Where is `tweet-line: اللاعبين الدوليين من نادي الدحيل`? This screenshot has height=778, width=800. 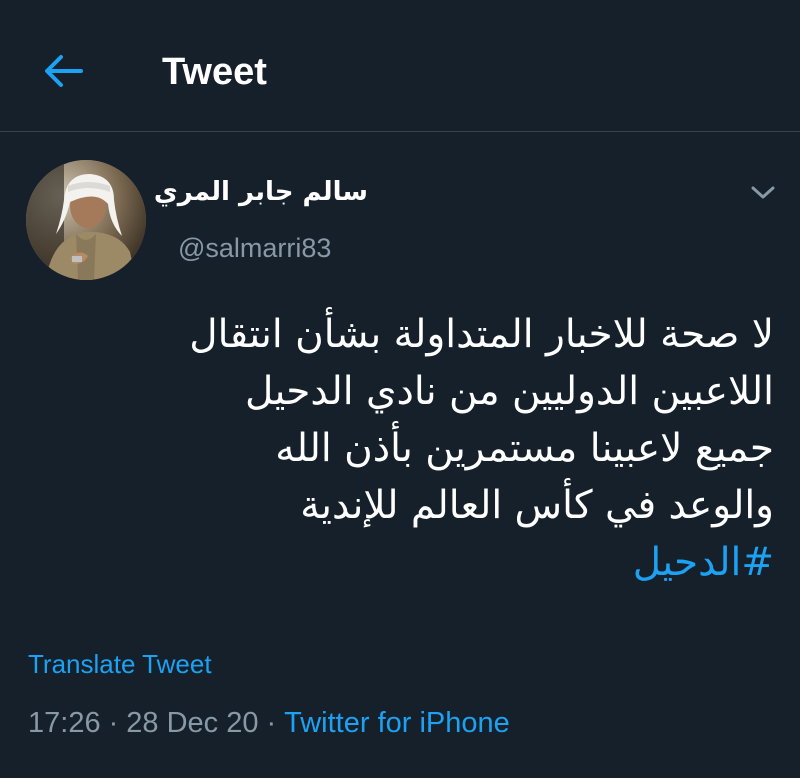 tweet-line: اللاعبين الدوليين من نادي الدحيل is located at coordinates (509, 391).